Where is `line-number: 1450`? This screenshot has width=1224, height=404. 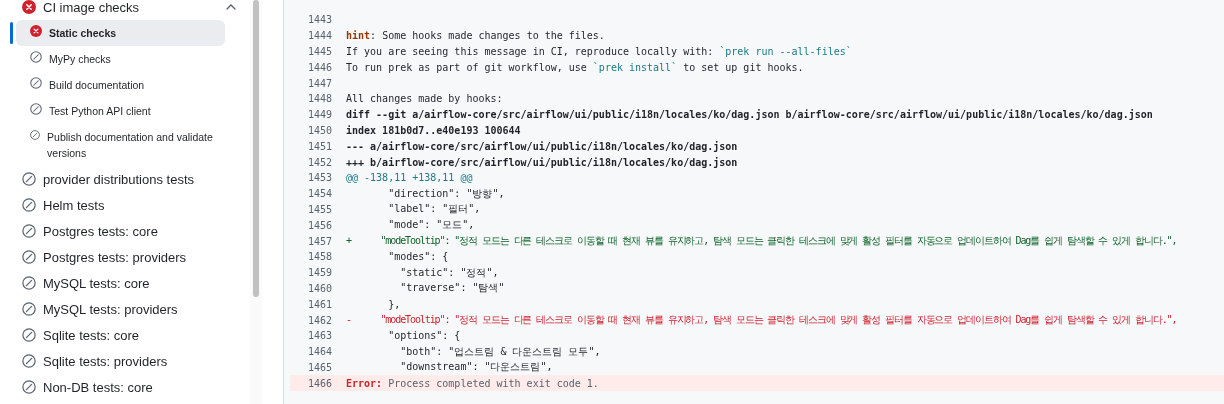 line-number: 1450 is located at coordinates (319, 130).